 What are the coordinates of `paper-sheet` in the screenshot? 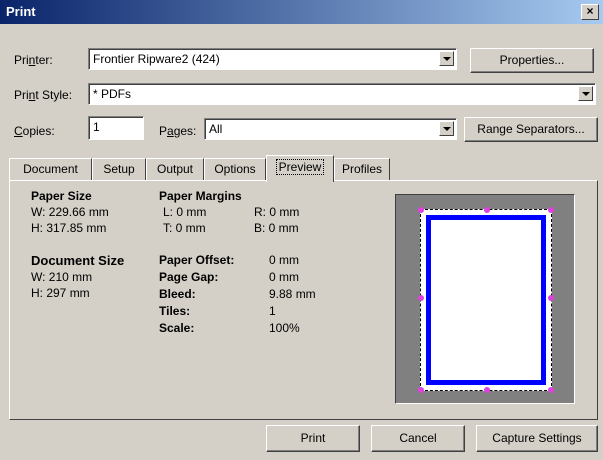 It's located at (486, 300).